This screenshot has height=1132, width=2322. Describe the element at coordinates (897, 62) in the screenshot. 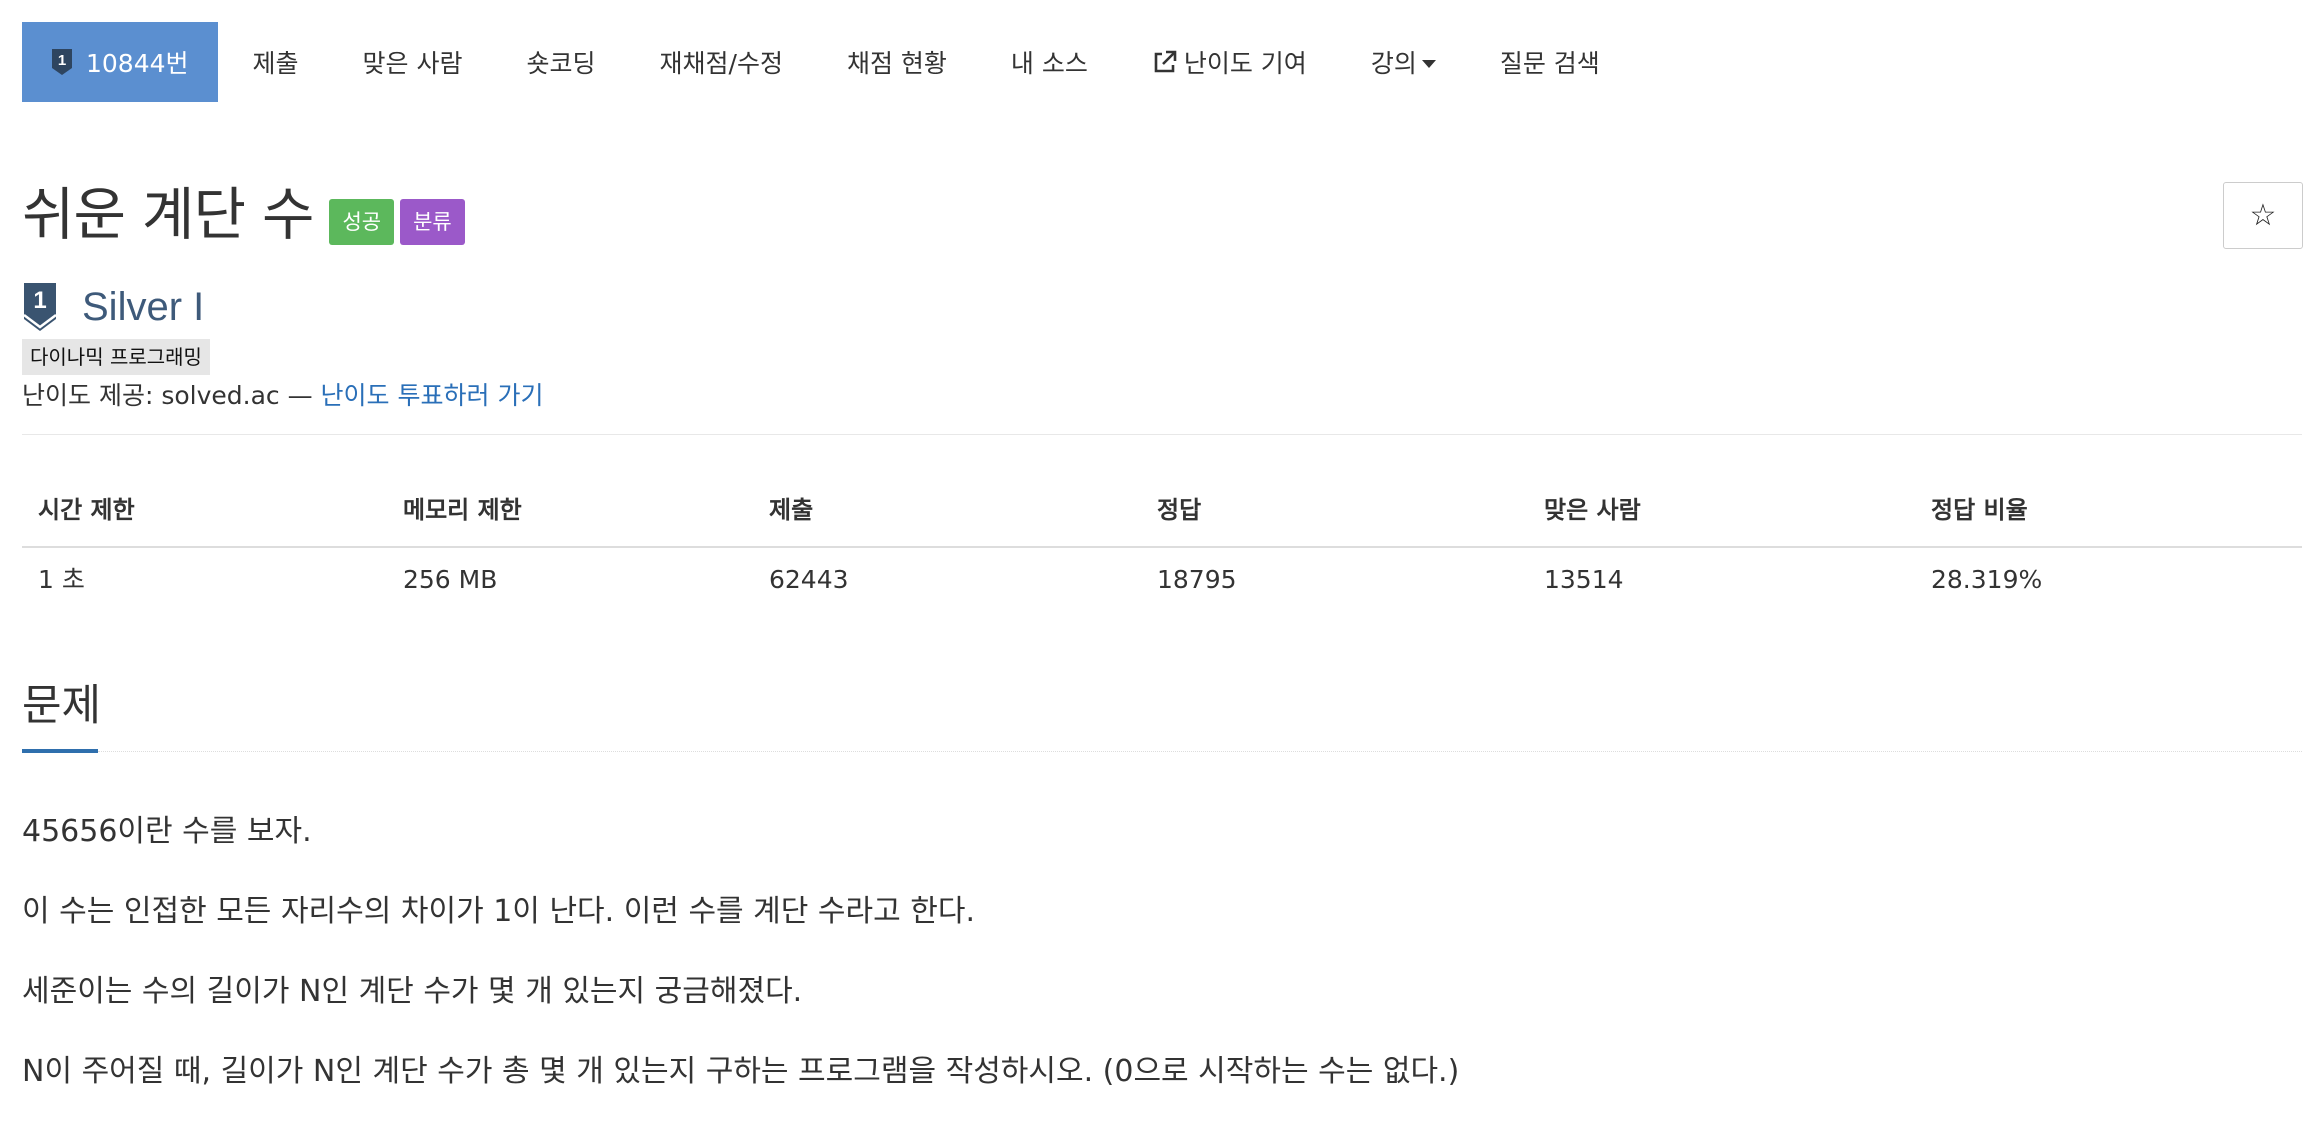

I see `nav-status: 채점 현황` at that location.